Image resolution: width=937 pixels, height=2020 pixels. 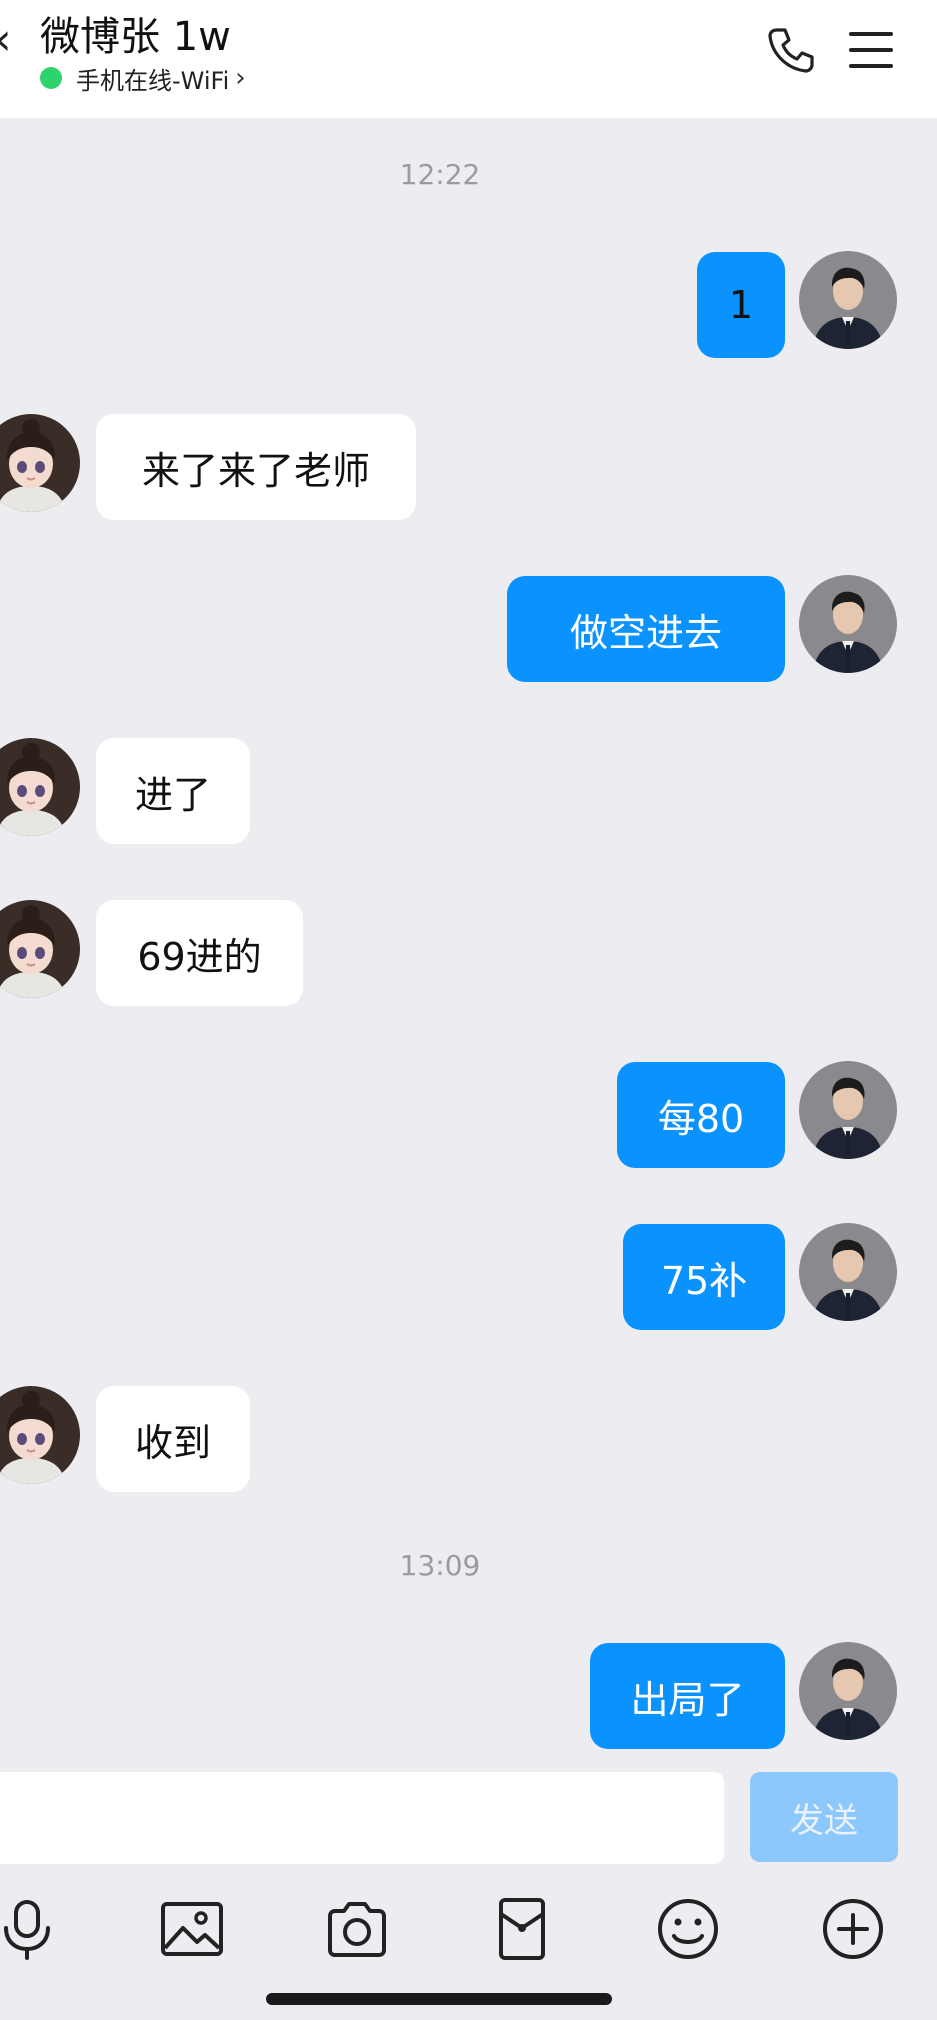 I want to click on send-button: 发送, so click(x=824, y=1817).